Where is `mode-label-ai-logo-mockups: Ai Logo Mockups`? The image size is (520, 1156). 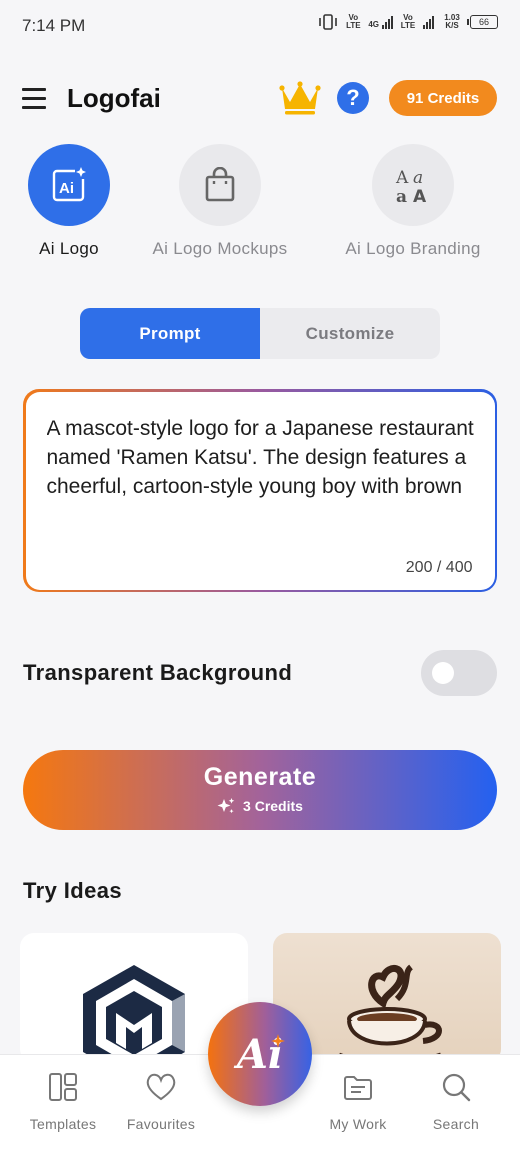
mode-label-ai-logo-mockups: Ai Logo Mockups is located at coordinates (220, 248).